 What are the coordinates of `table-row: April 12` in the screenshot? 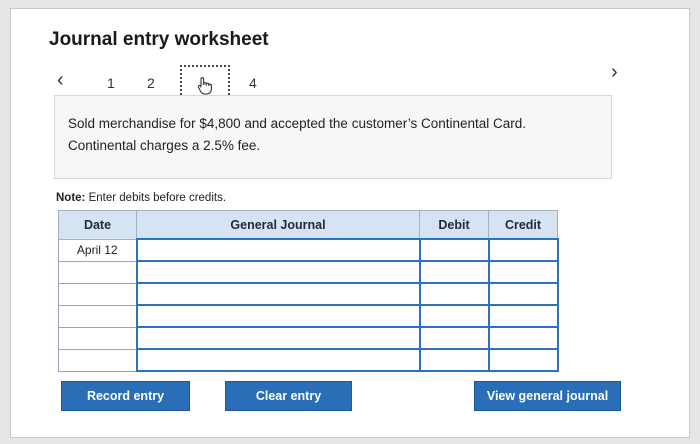 It's located at (308, 250).